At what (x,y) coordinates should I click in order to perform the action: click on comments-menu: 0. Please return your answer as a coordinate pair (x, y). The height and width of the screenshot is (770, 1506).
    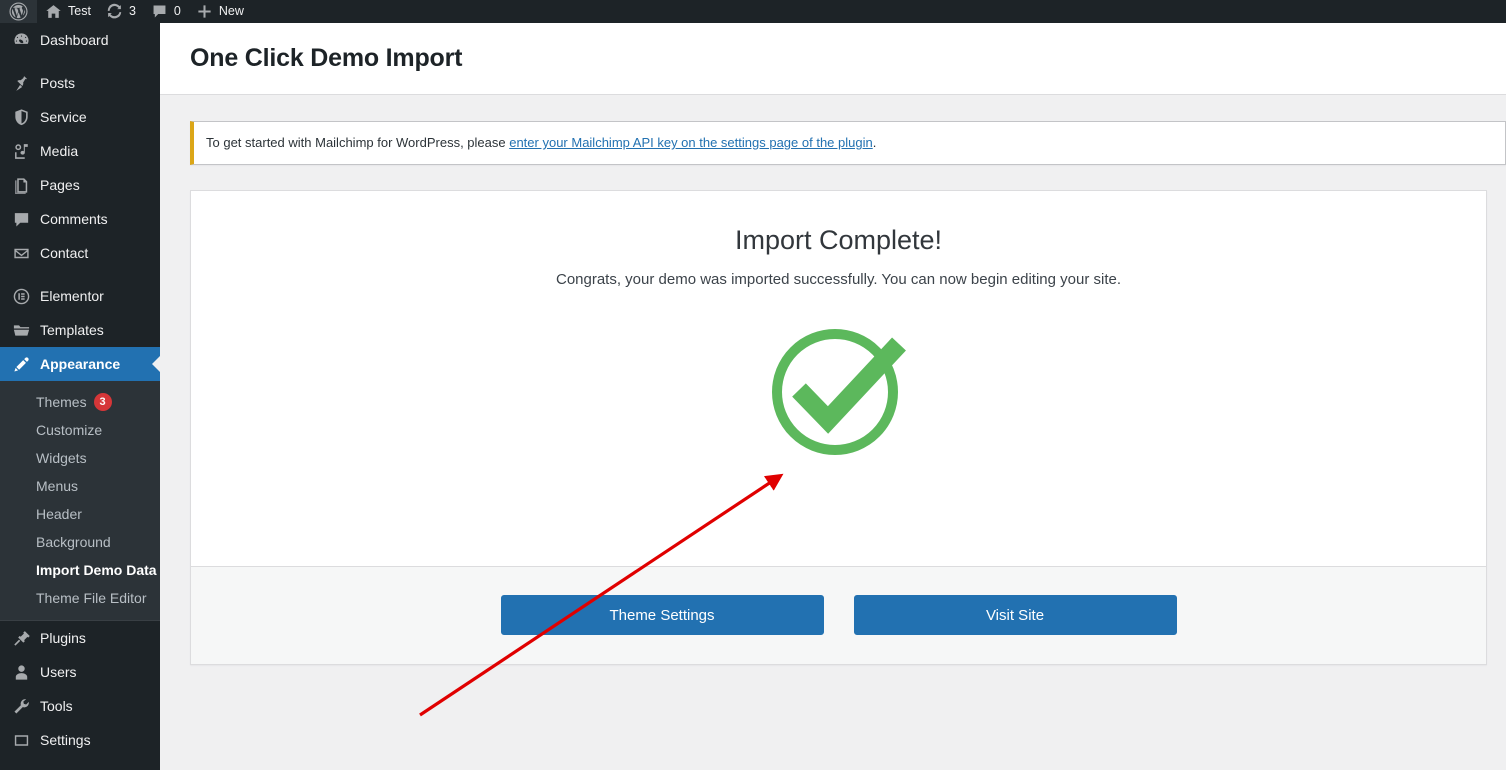
    Looking at the image, I should click on (165, 11).